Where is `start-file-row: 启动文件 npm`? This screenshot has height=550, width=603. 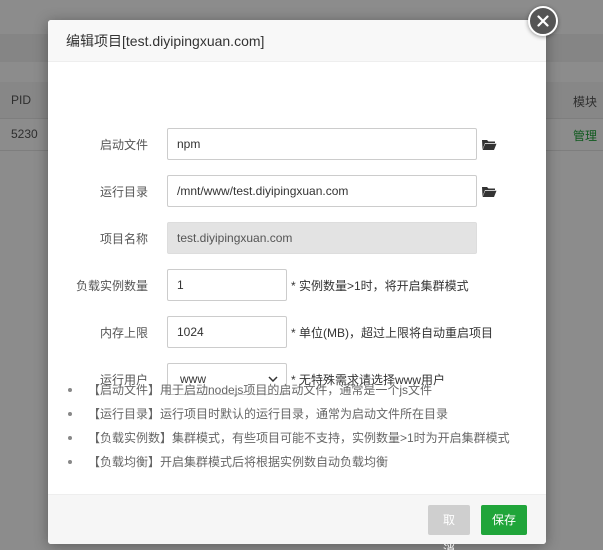 start-file-row: 启动文件 npm is located at coordinates (272, 144).